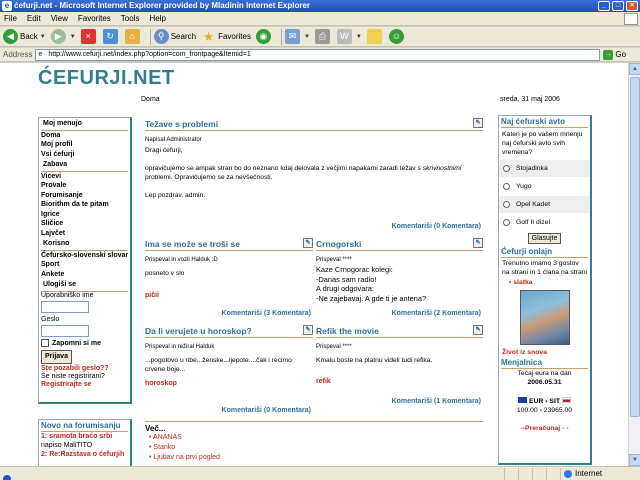 The height and width of the screenshot is (480, 640). What do you see at coordinates (634, 460) in the screenshot?
I see `scroll-down-button: ▼` at bounding box center [634, 460].